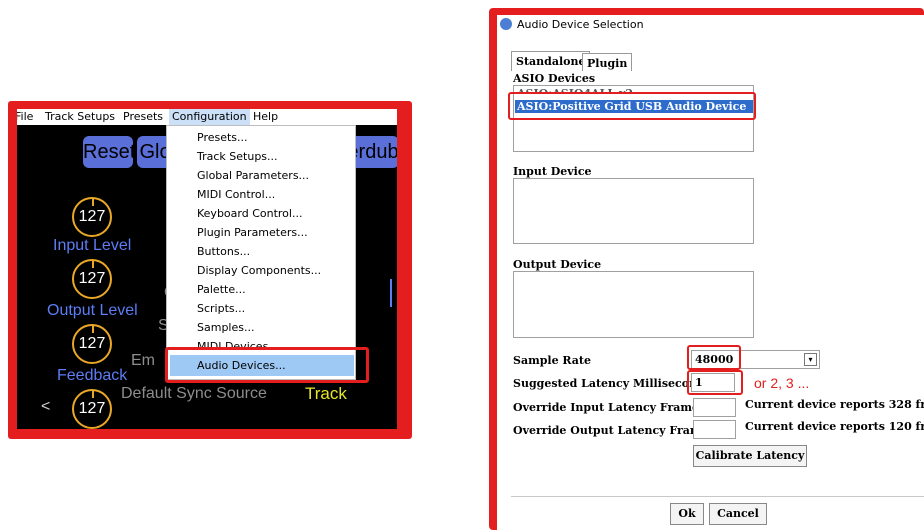  Describe the element at coordinates (607, 62) in the screenshot. I see `tab-plugin: Plugin` at that location.